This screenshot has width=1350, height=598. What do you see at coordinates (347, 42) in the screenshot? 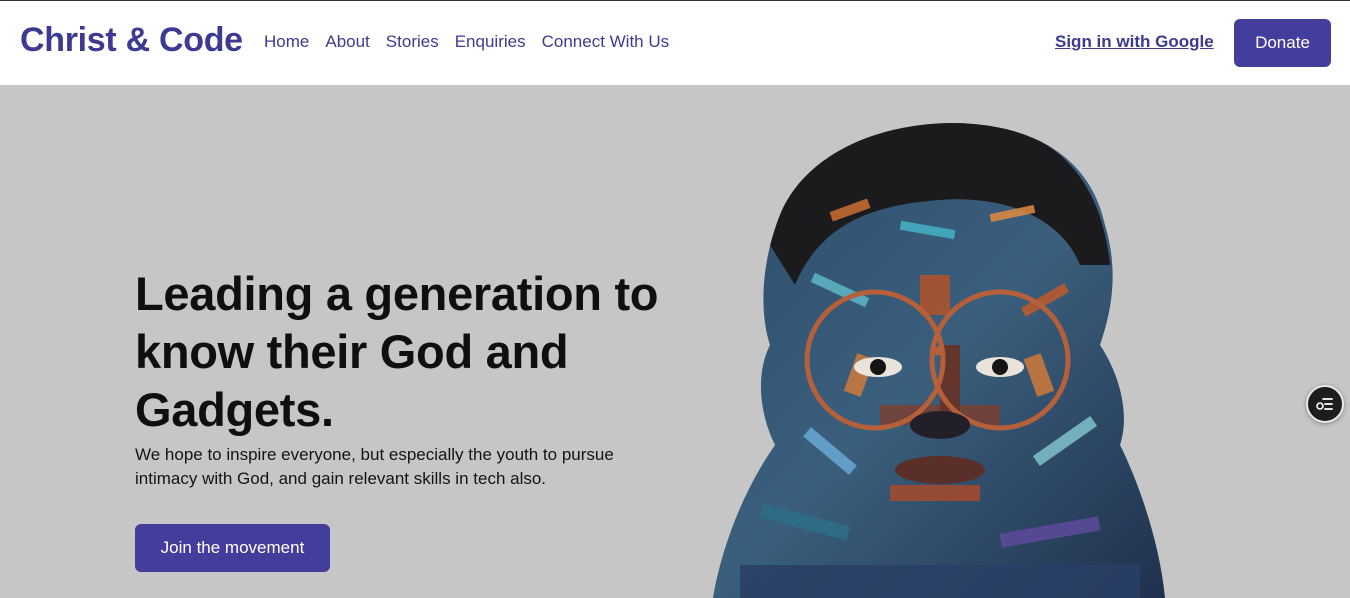
I see `nav-about: About` at bounding box center [347, 42].